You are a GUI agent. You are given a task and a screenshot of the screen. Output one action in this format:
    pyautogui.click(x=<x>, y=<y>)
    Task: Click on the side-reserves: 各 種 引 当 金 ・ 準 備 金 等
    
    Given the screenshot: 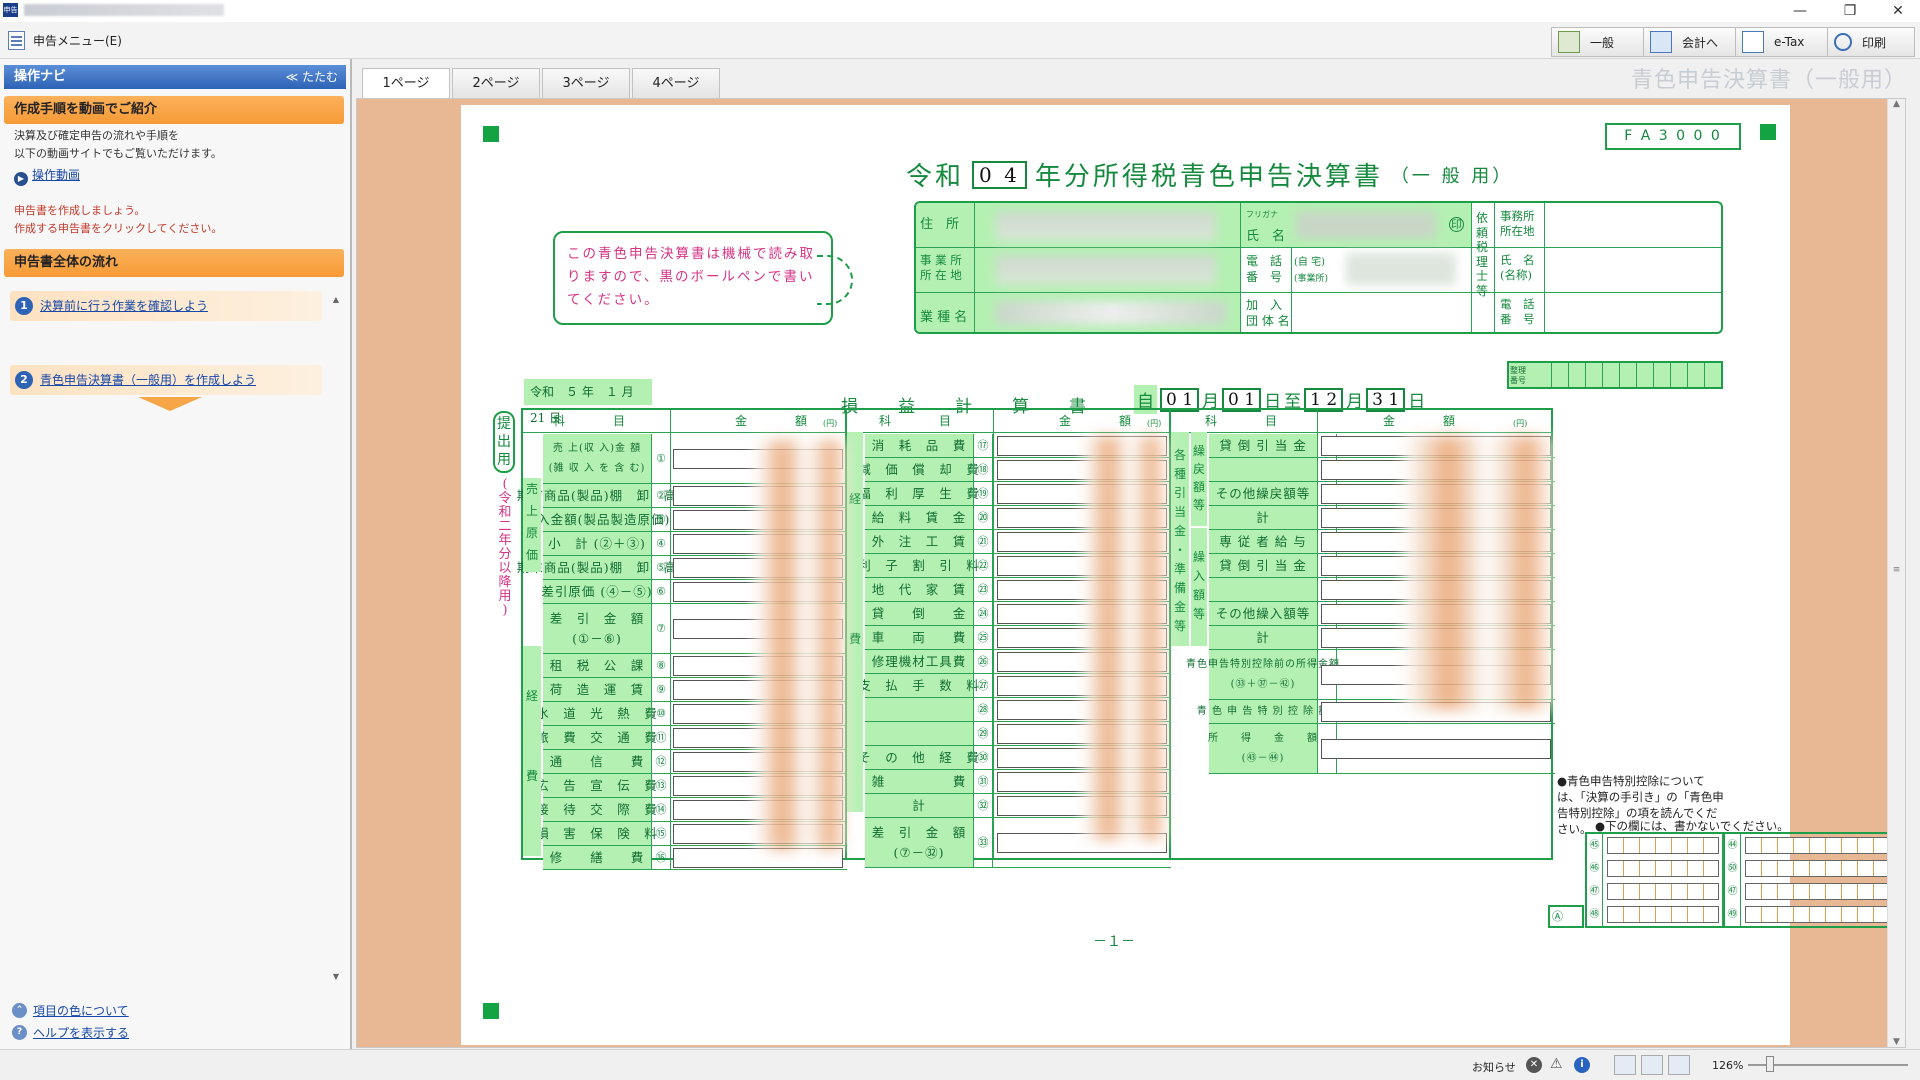 What is the action you would take?
    pyautogui.click(x=1180, y=539)
    